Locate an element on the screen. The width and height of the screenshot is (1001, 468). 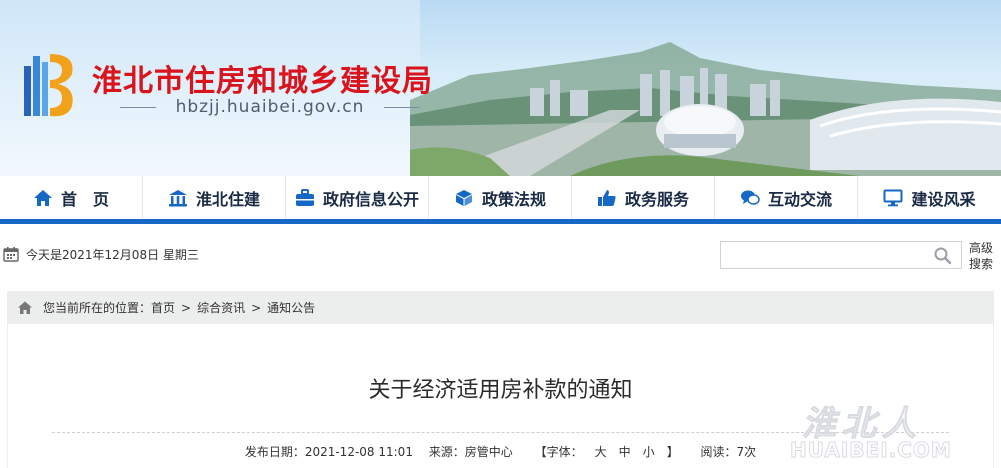
site-logo is located at coordinates (48, 85).